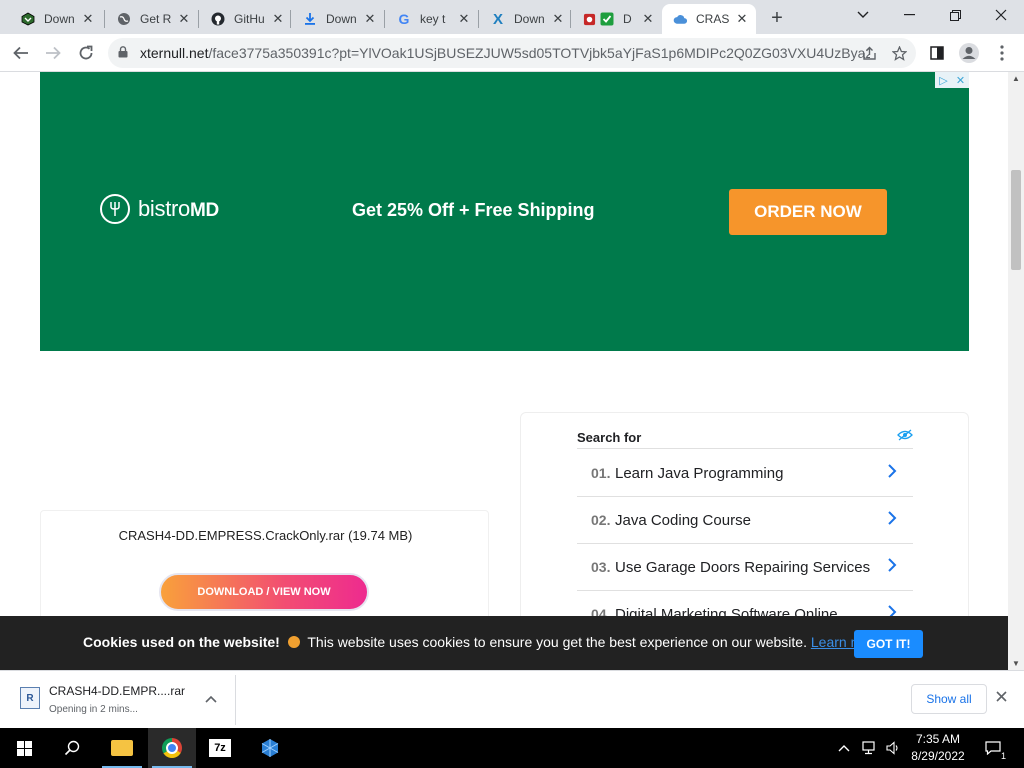 The image size is (1024, 768). Describe the element at coordinates (1001, 697) in the screenshot. I see `close-shelf-icon` at that location.